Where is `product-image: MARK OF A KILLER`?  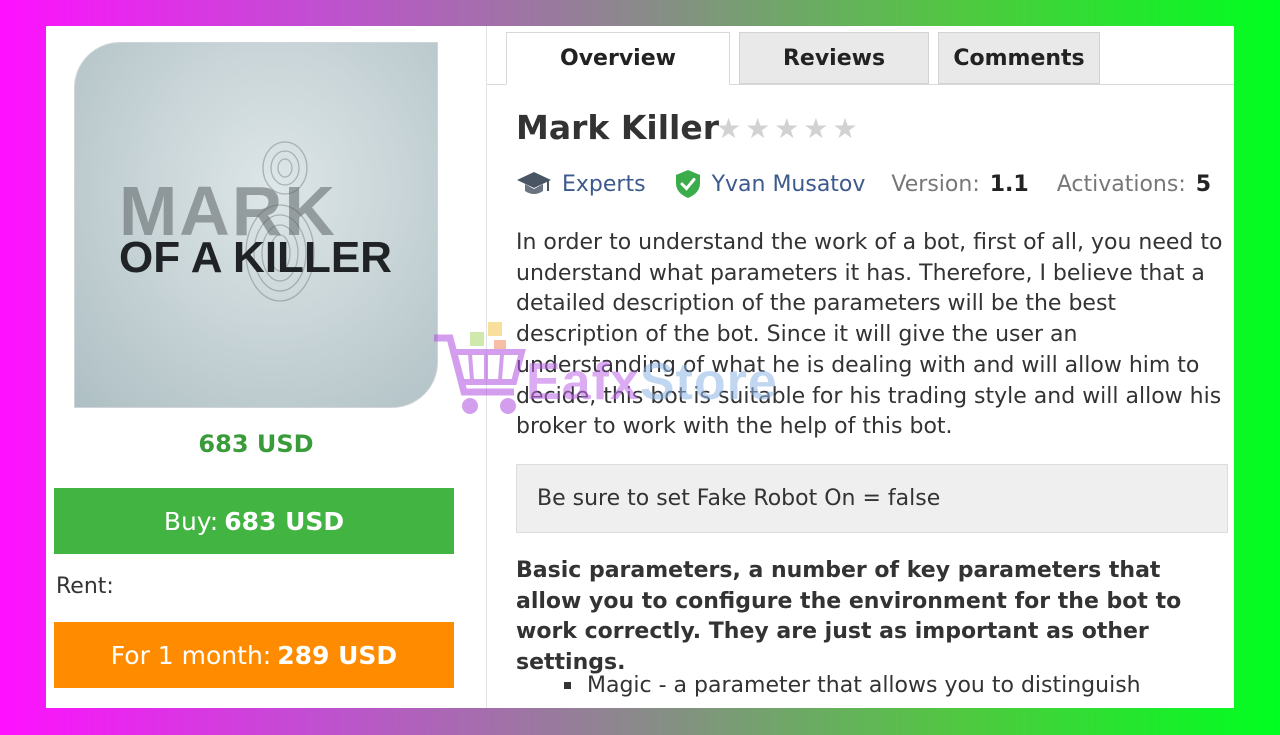 product-image: MARK OF A KILLER is located at coordinates (256, 225).